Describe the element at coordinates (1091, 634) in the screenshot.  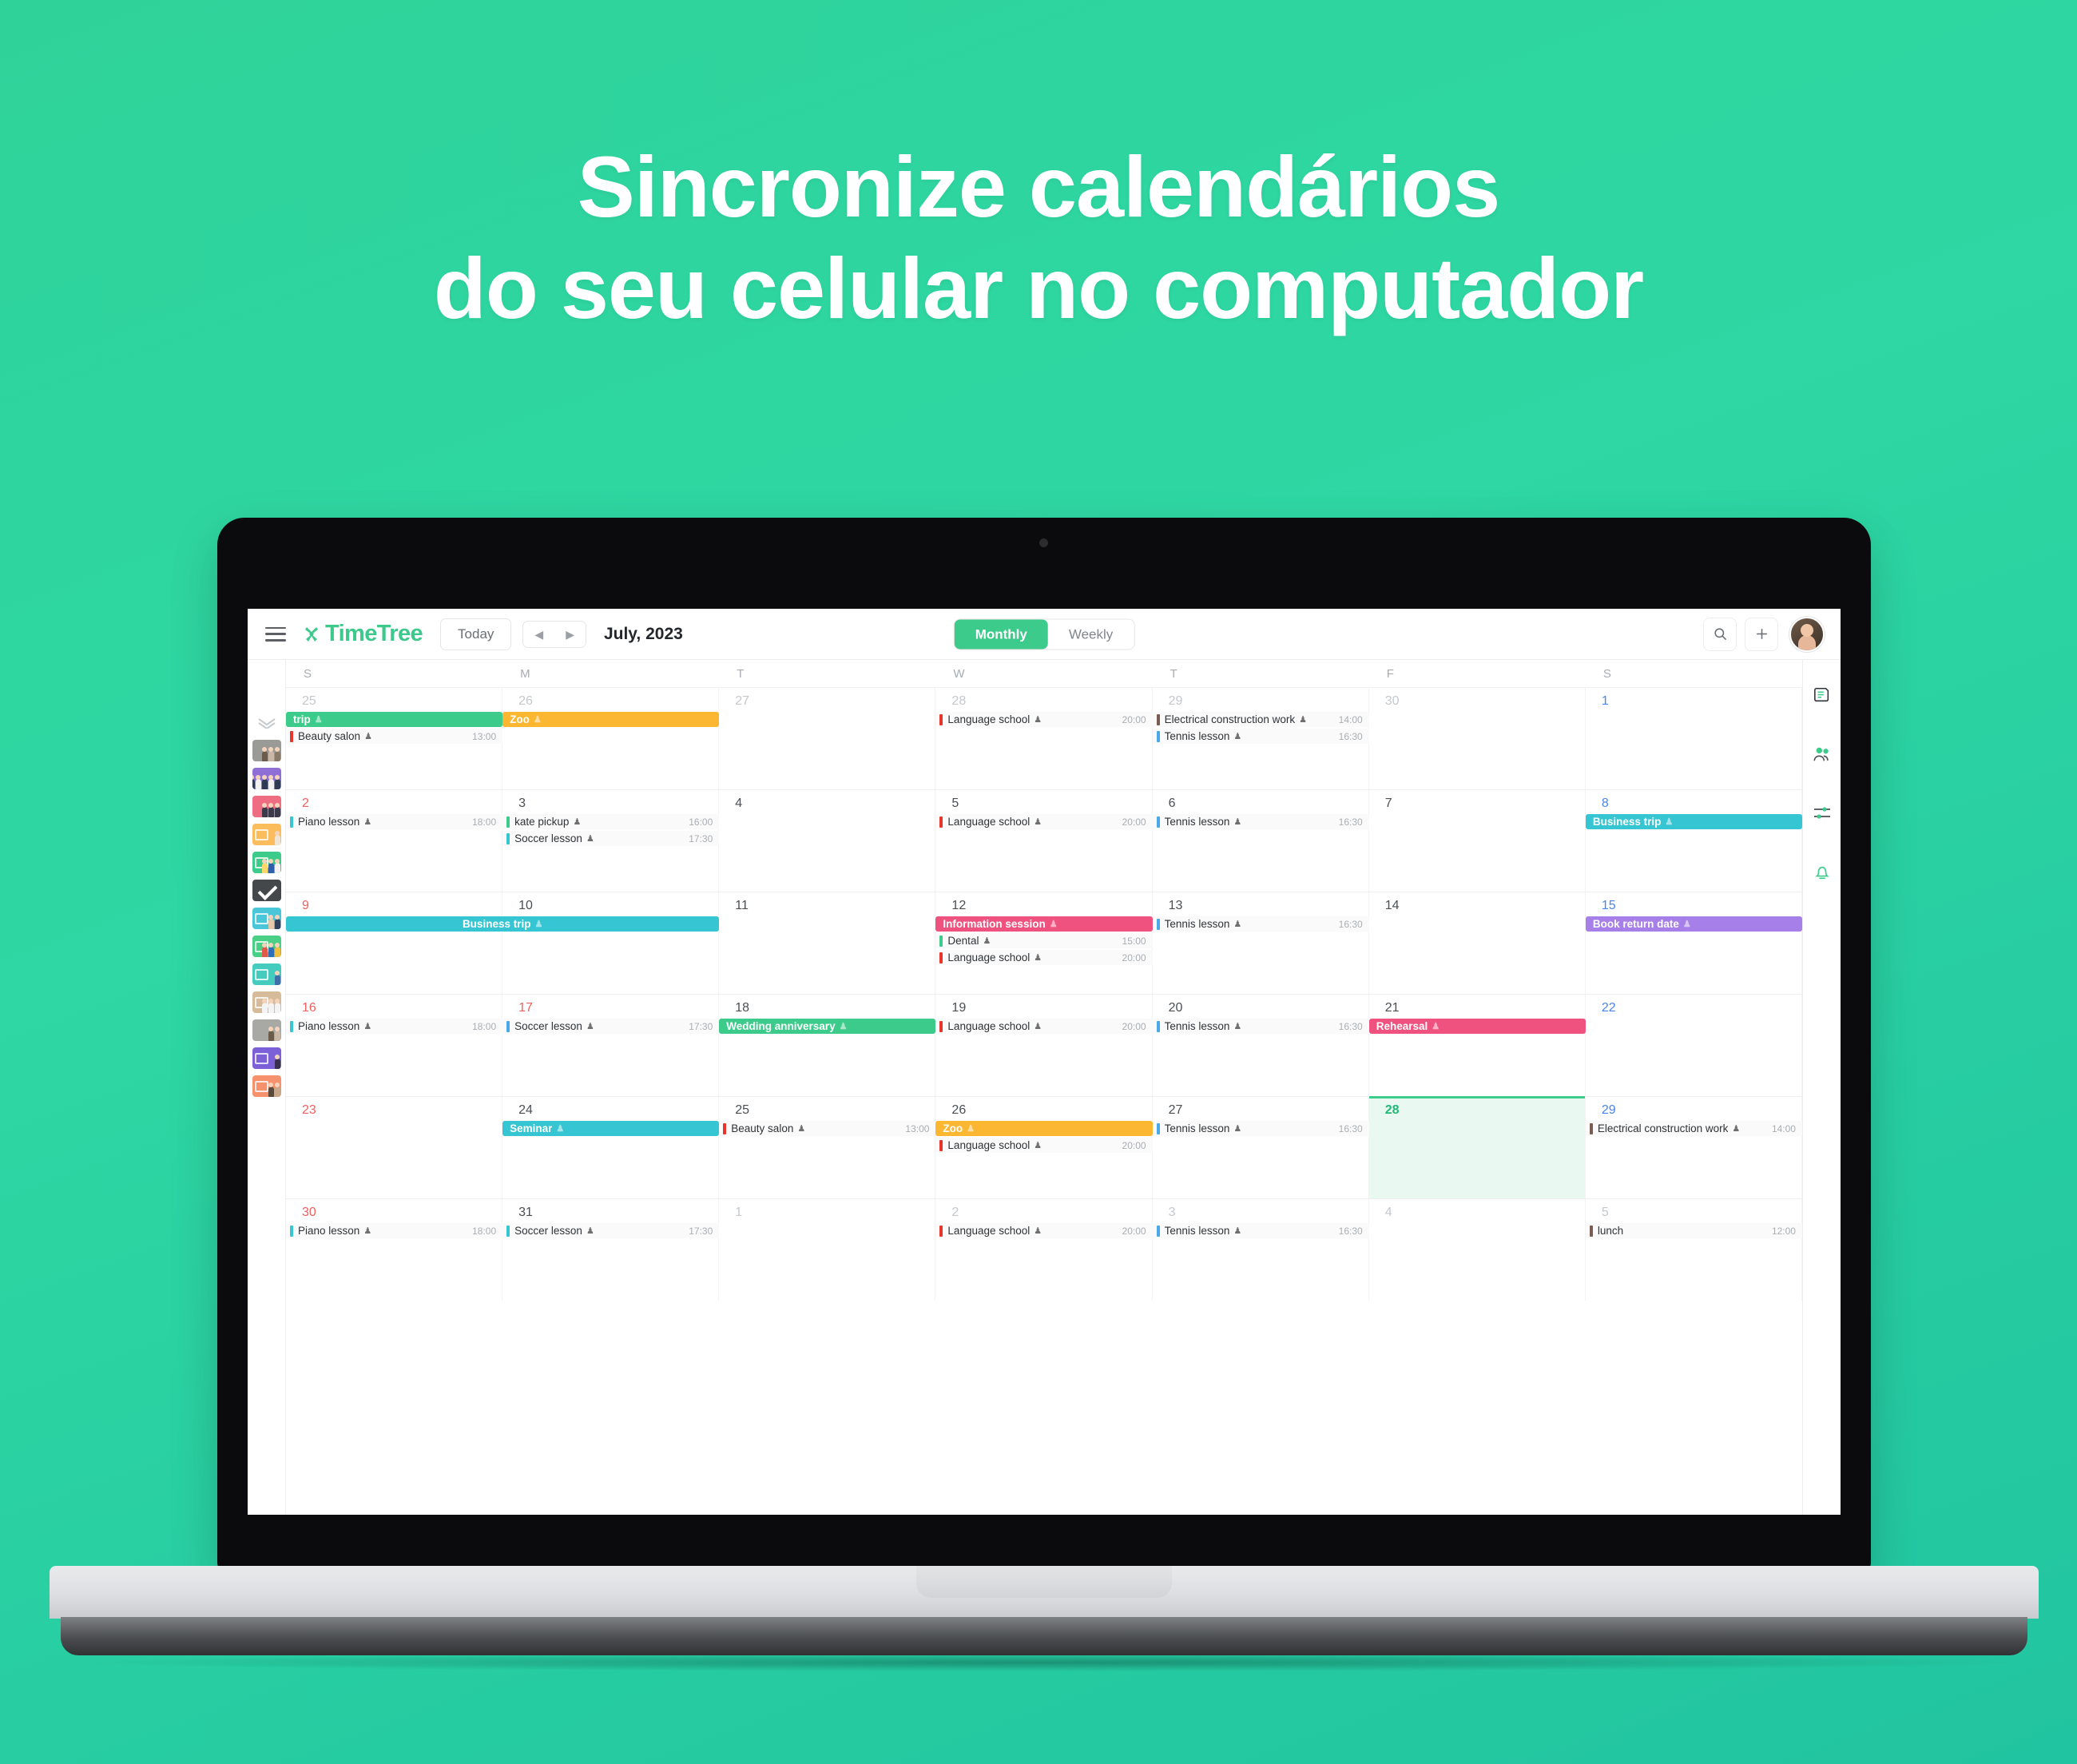
I see `tab-weekly: Weekly` at that location.